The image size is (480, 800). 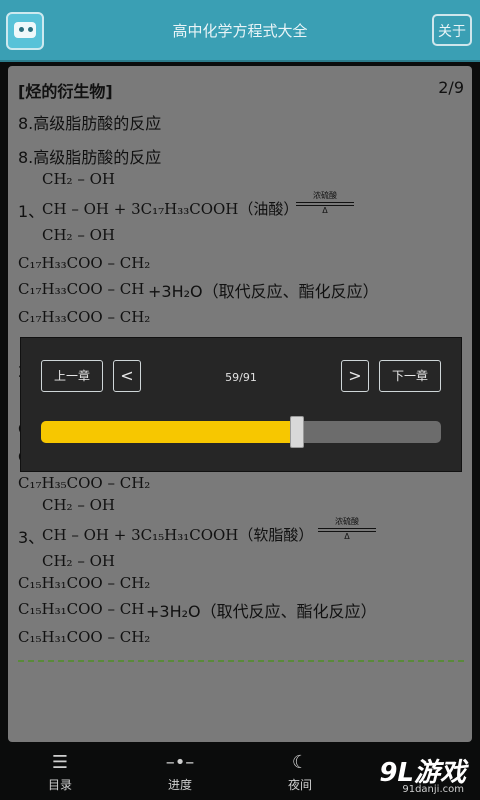 What do you see at coordinates (169, 432) in the screenshot?
I see `progress-slider-fill` at bounding box center [169, 432].